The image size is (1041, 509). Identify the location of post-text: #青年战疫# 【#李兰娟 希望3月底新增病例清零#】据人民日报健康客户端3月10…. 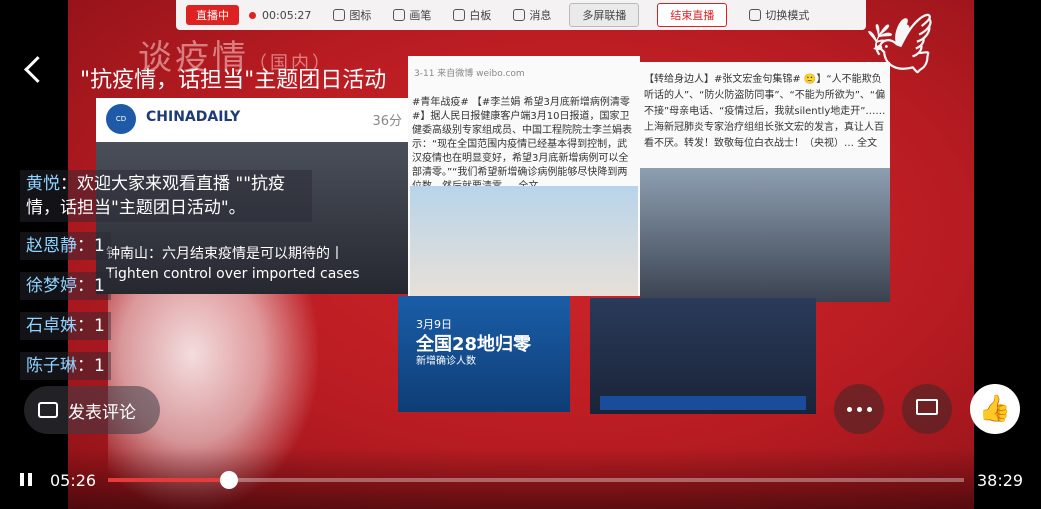
(522, 144).